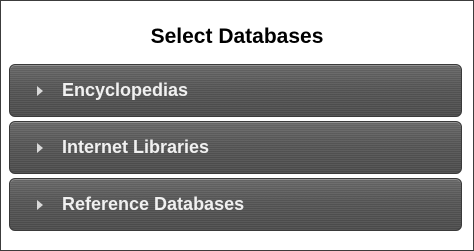 This screenshot has height=251, width=474. What do you see at coordinates (237, 36) in the screenshot?
I see `panel-title: Select Databases` at bounding box center [237, 36].